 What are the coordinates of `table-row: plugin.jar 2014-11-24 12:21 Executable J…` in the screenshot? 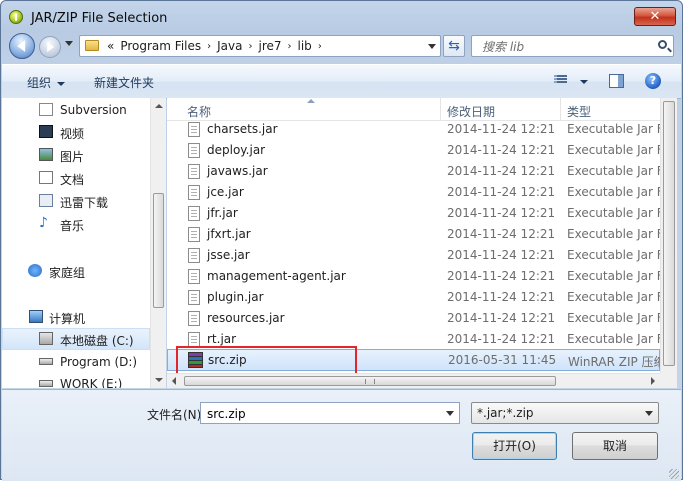 It's located at (413, 297).